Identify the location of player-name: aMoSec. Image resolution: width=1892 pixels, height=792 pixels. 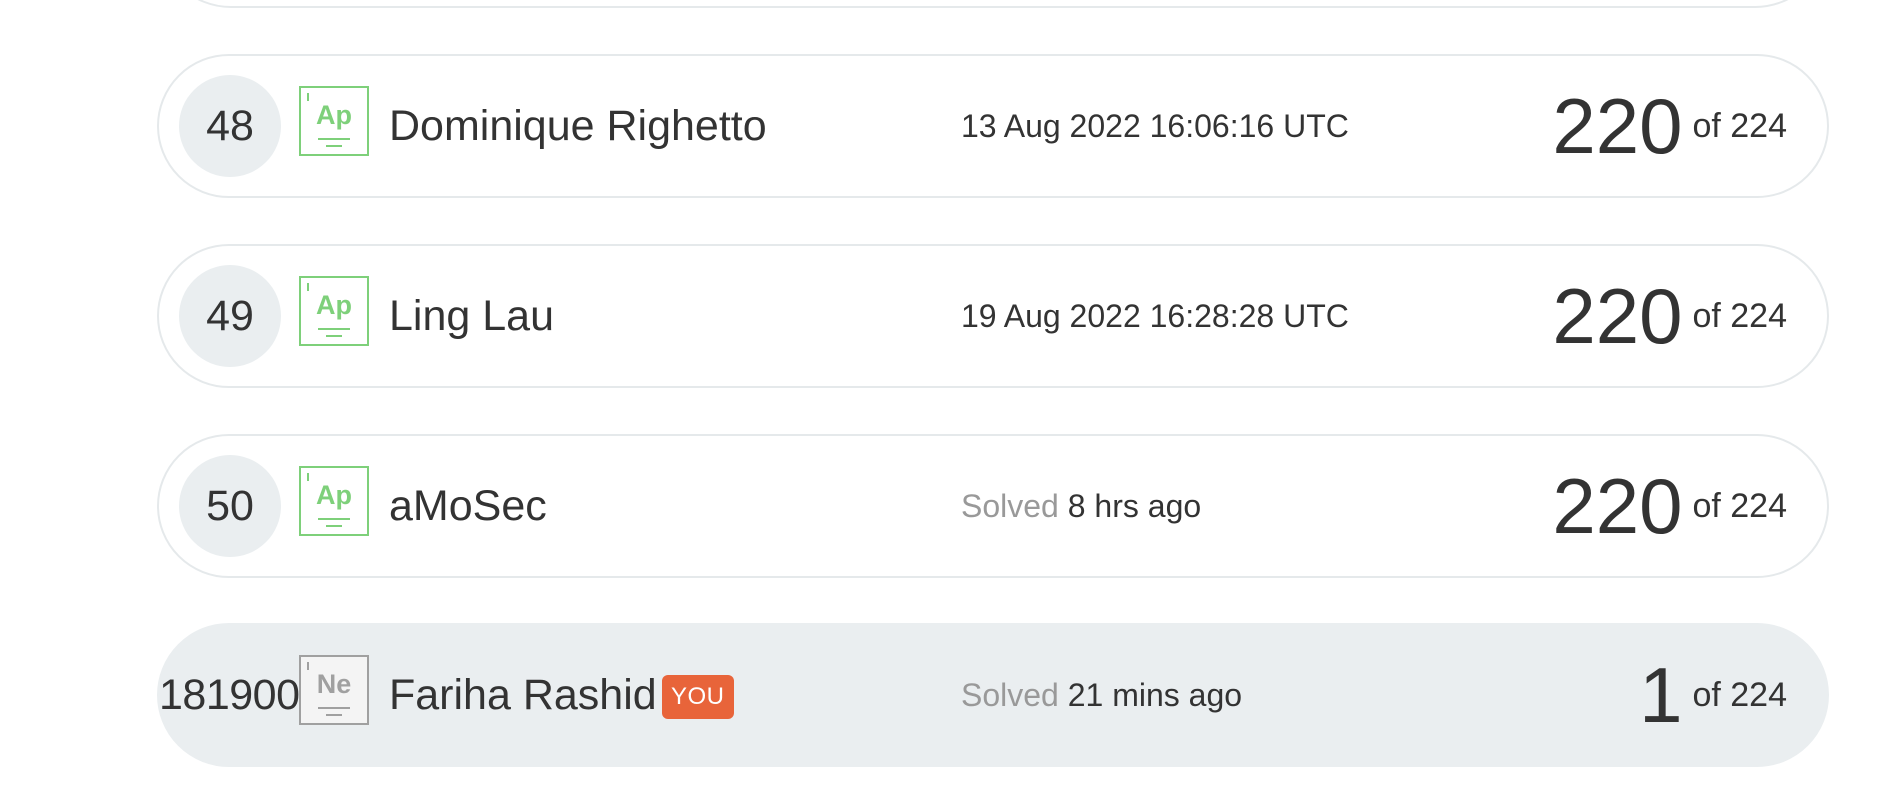
(468, 506).